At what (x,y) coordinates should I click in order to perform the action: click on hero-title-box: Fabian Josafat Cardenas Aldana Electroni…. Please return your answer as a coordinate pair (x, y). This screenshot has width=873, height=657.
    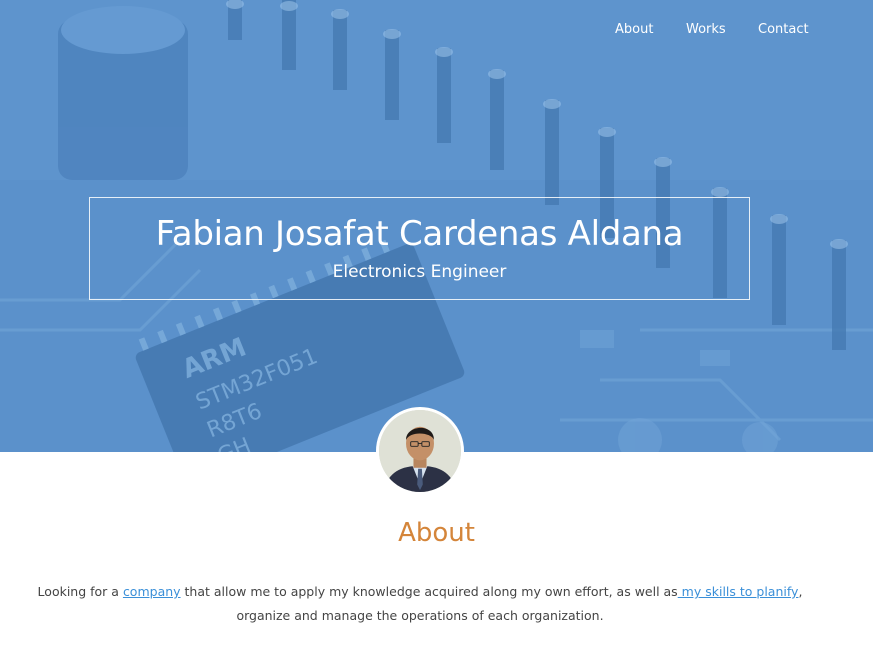
    Looking at the image, I should click on (419, 248).